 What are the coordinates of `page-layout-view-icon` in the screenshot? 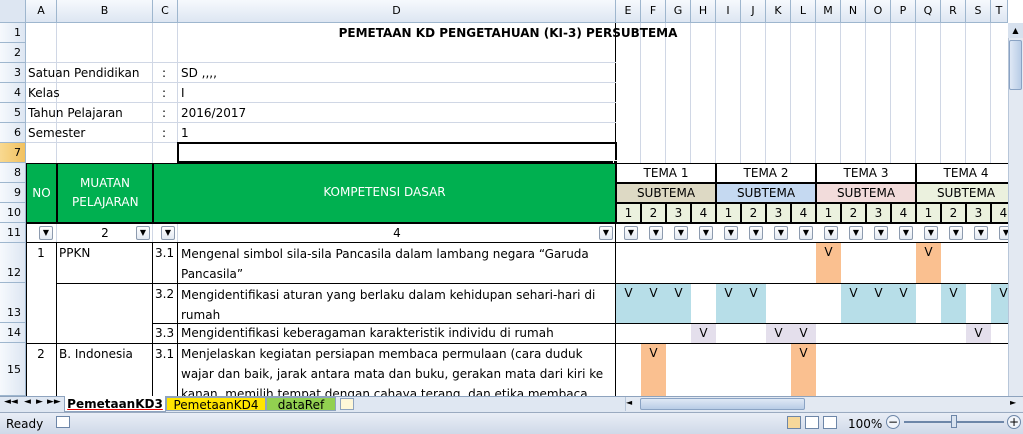 It's located at (812, 422).